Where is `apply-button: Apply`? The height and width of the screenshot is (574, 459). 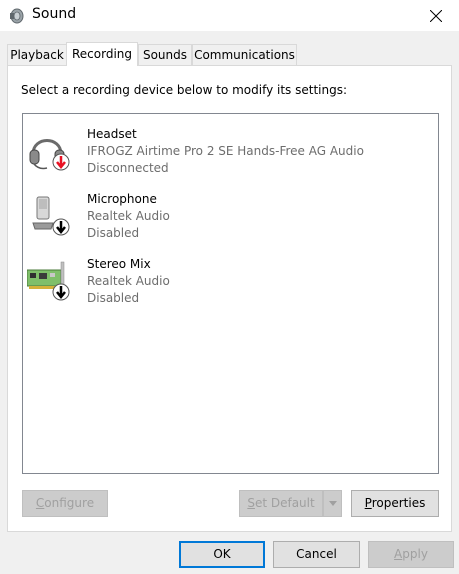
apply-button: Apply is located at coordinates (411, 554).